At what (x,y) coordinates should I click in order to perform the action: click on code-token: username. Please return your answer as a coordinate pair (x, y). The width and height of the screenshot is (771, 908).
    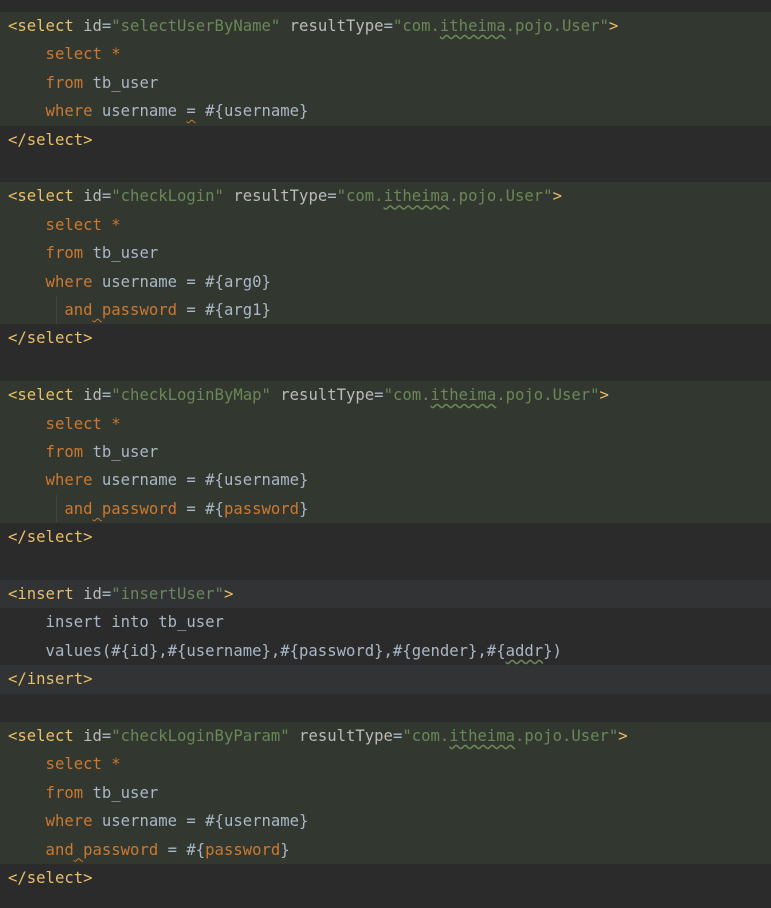
    Looking at the image, I should click on (144, 111).